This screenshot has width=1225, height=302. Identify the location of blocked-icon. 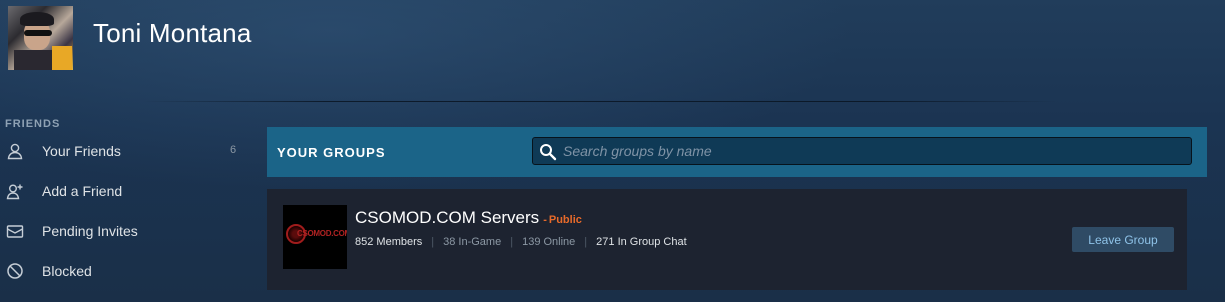
(15, 271).